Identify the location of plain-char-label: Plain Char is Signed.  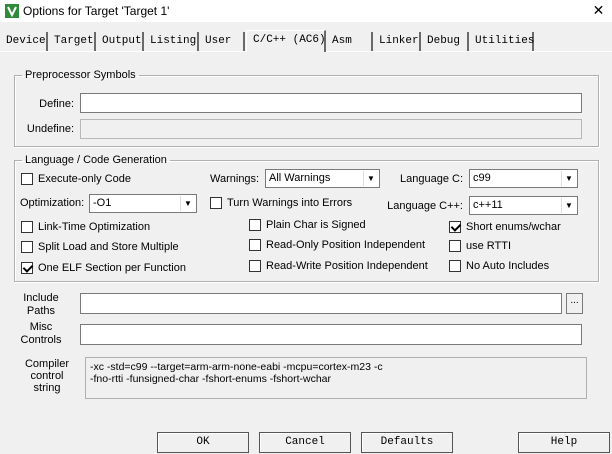
(316, 225).